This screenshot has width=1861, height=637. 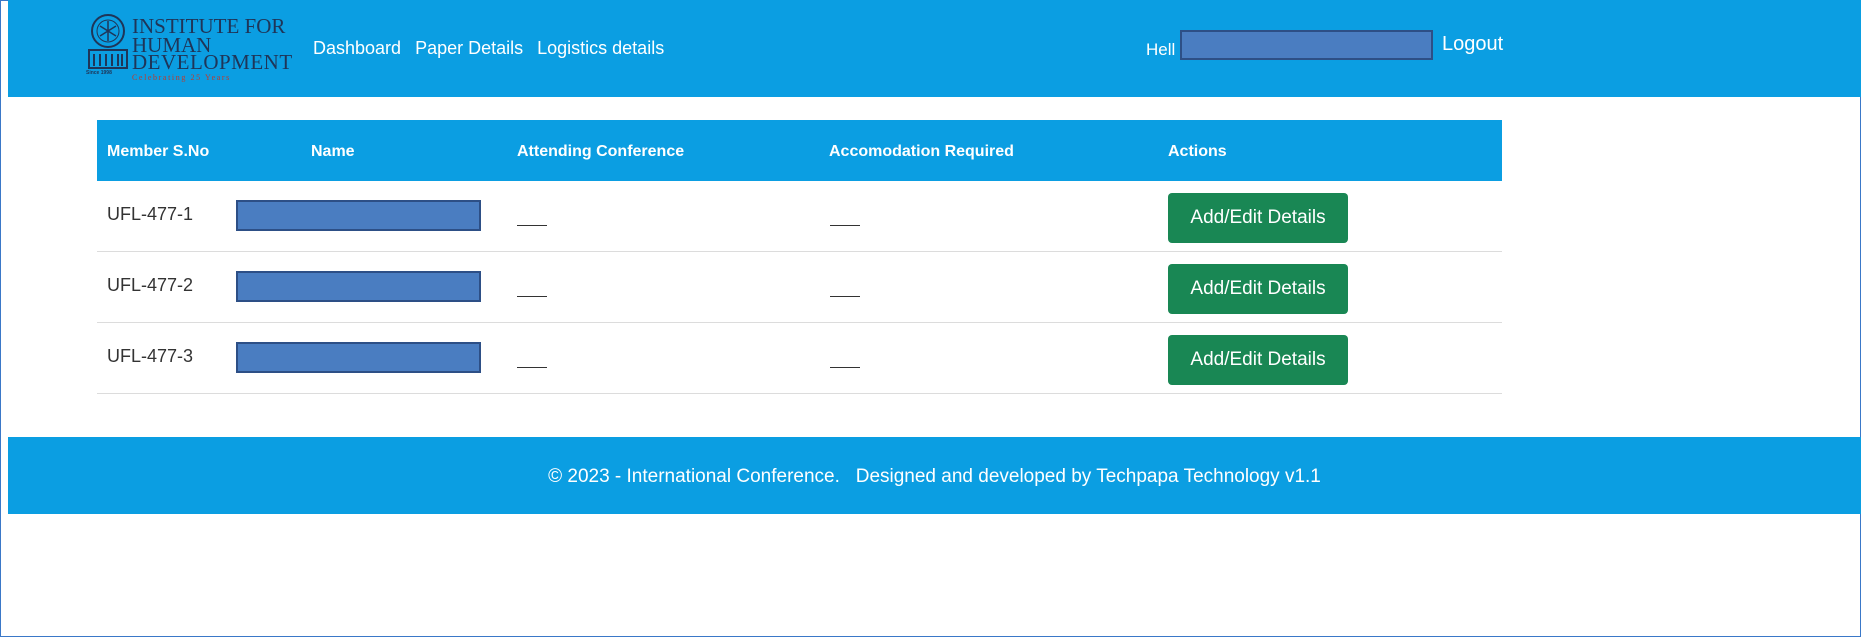 I want to click on nav-dashboard: Dashboard, so click(x=357, y=48).